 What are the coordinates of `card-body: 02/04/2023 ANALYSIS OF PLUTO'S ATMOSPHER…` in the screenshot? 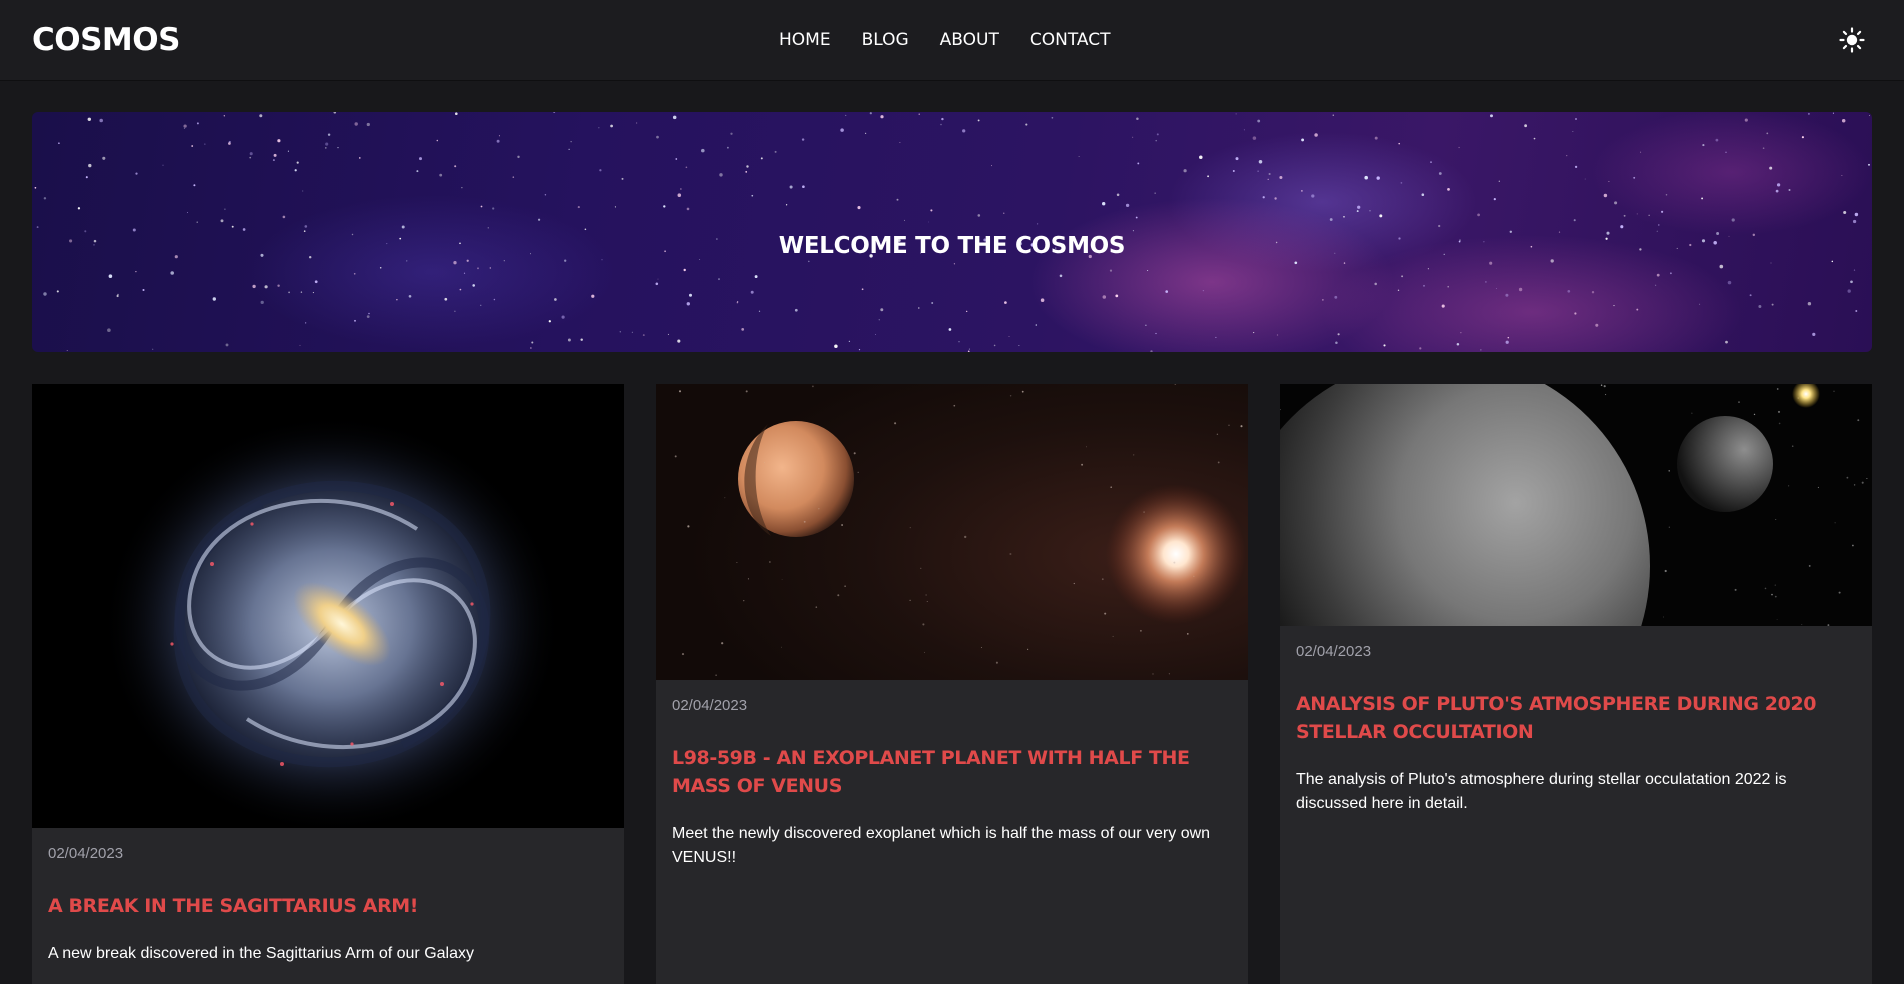 It's located at (1576, 729).